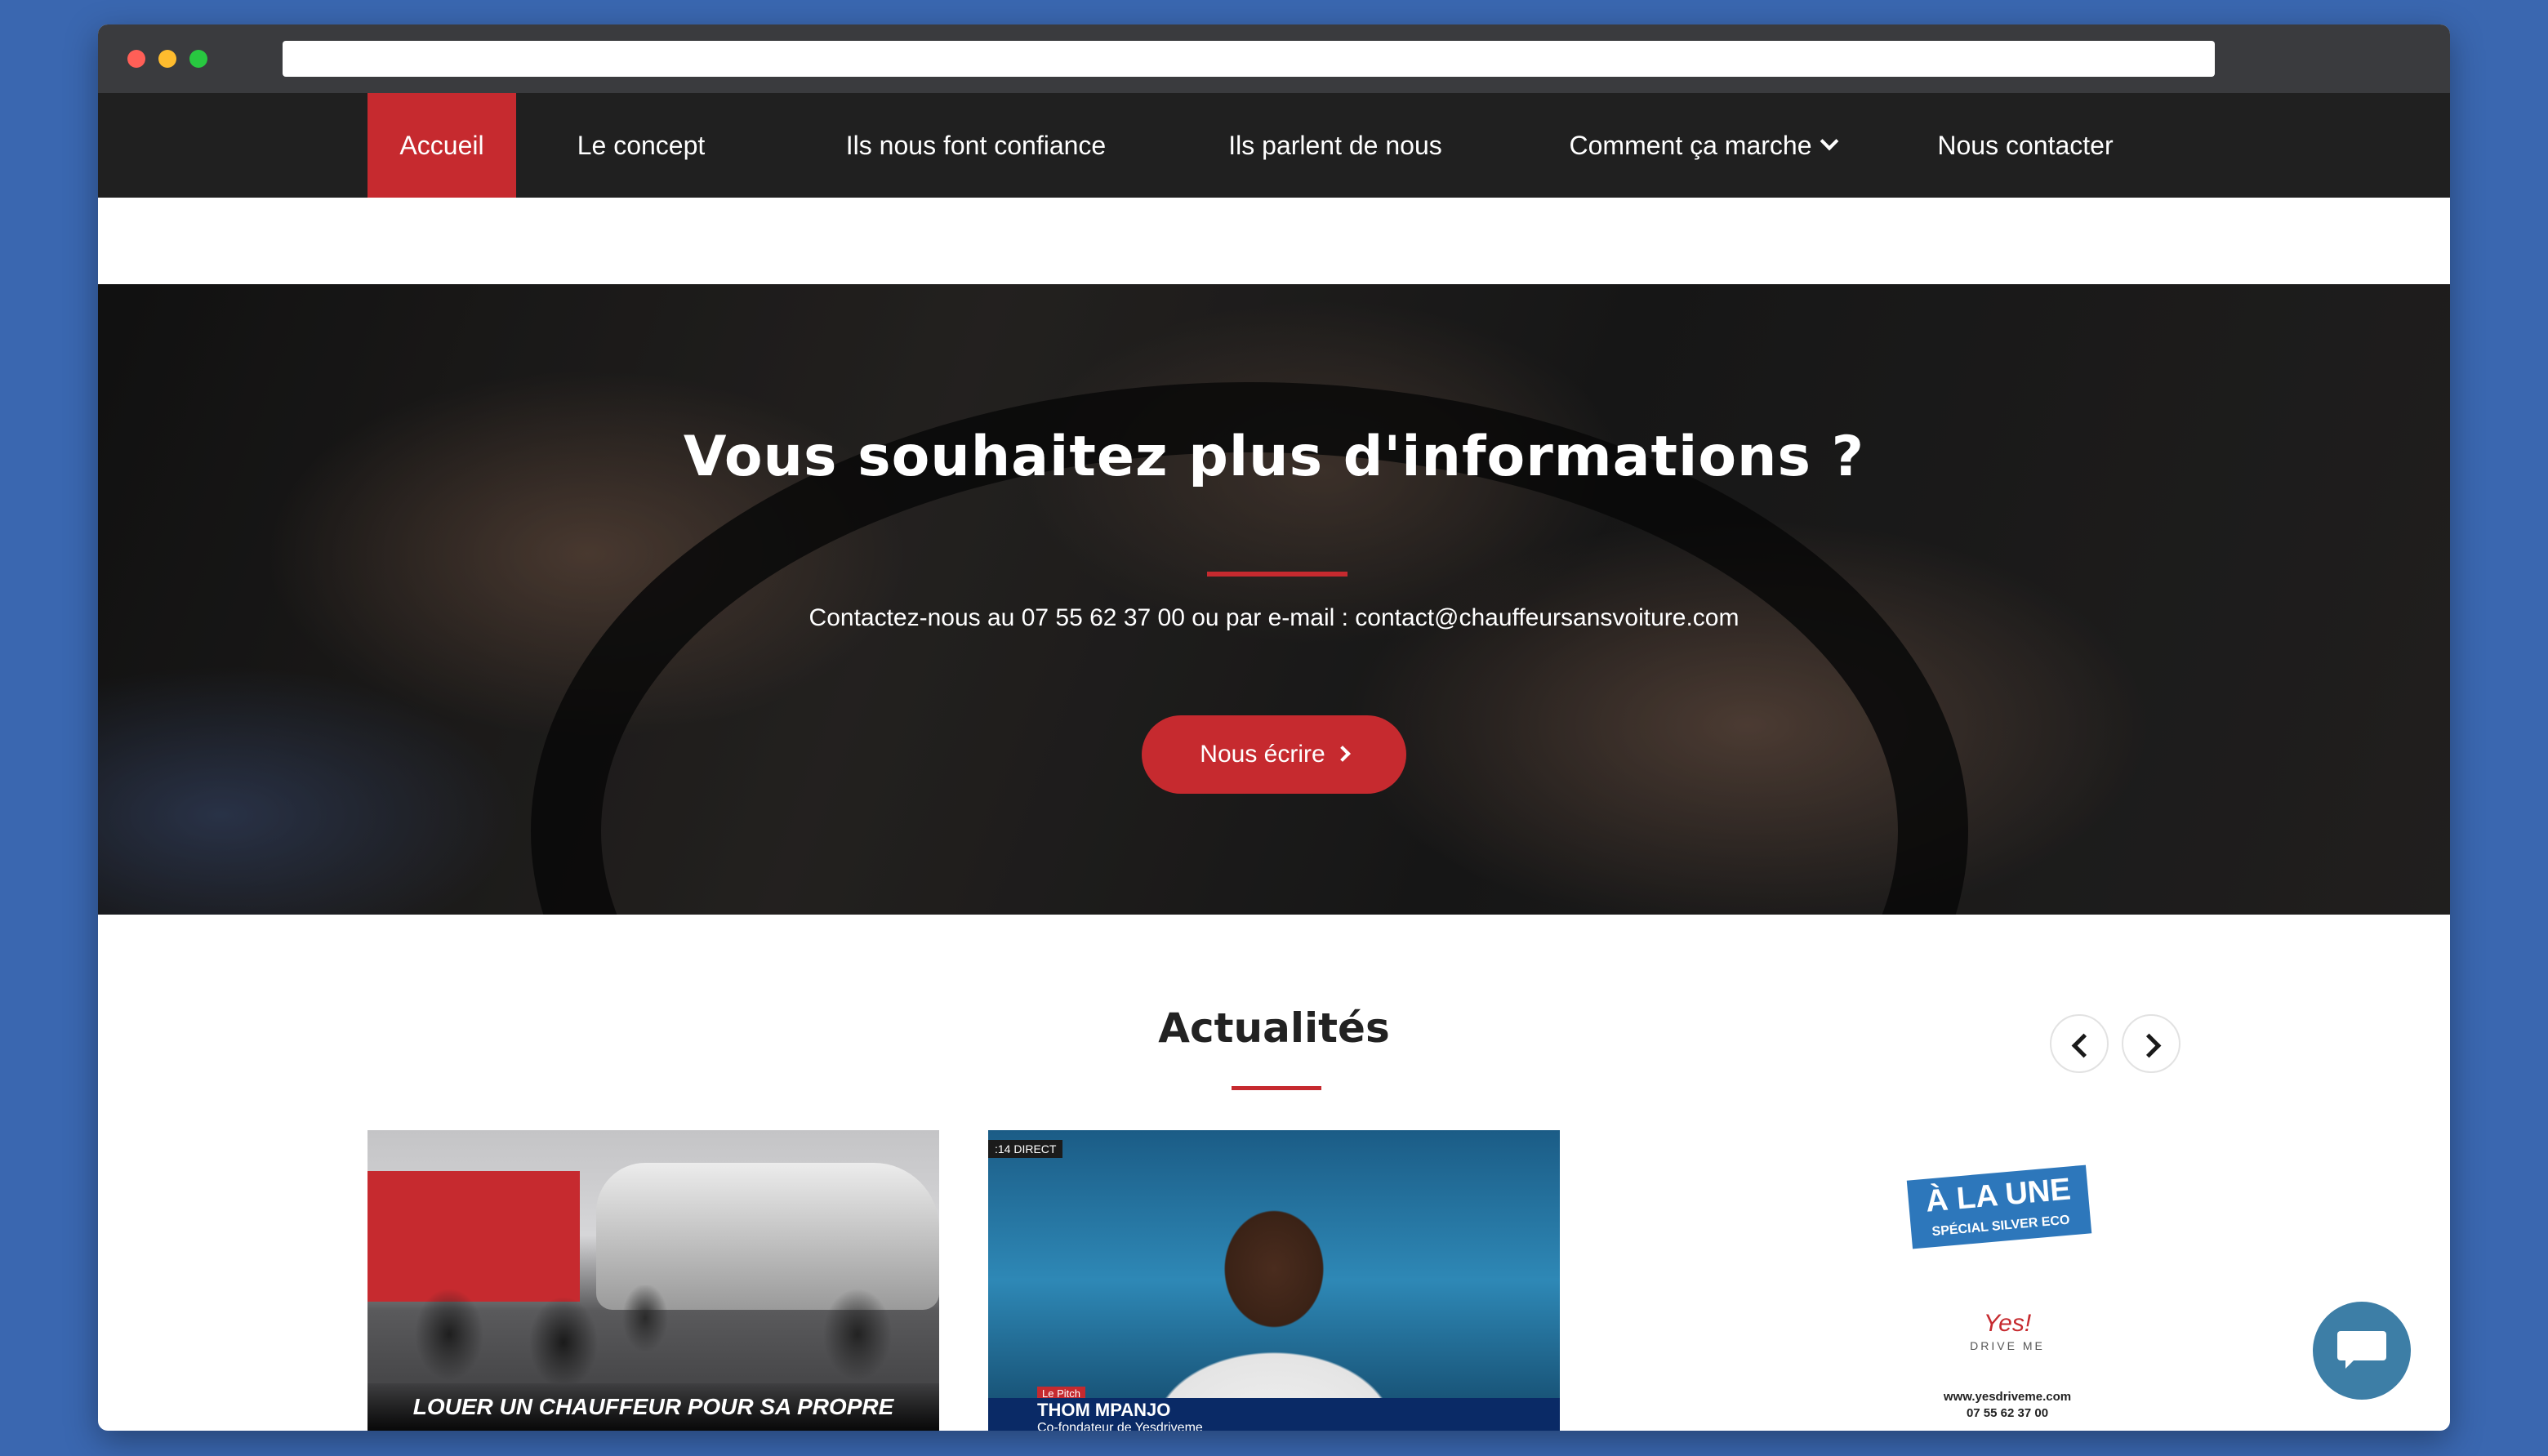 The height and width of the screenshot is (1456, 2548). Describe the element at coordinates (2007, 1345) in the screenshot. I see `yesdriveme-logo-subtitle: DRIVE ME` at that location.